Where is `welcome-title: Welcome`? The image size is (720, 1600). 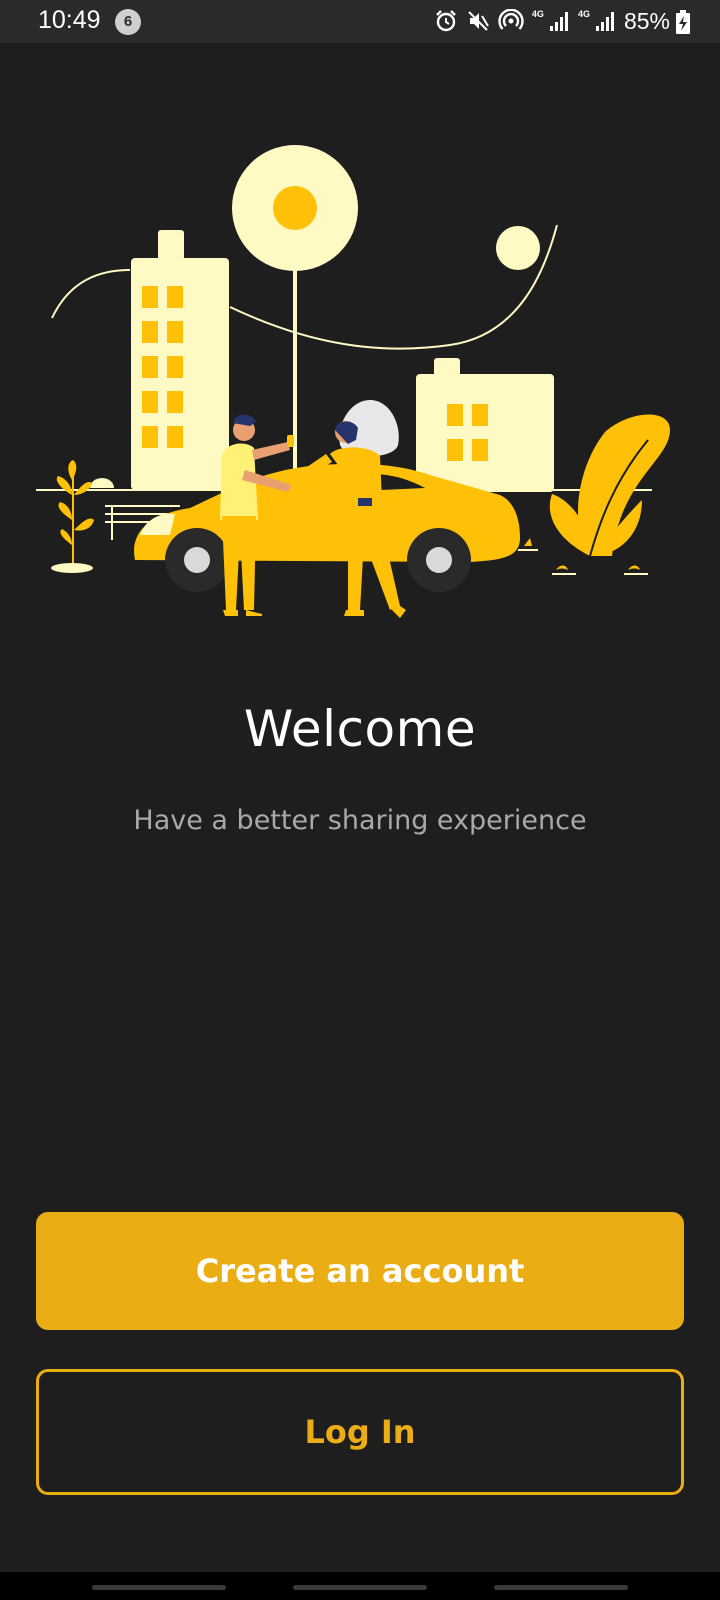 welcome-title: Welcome is located at coordinates (360, 729).